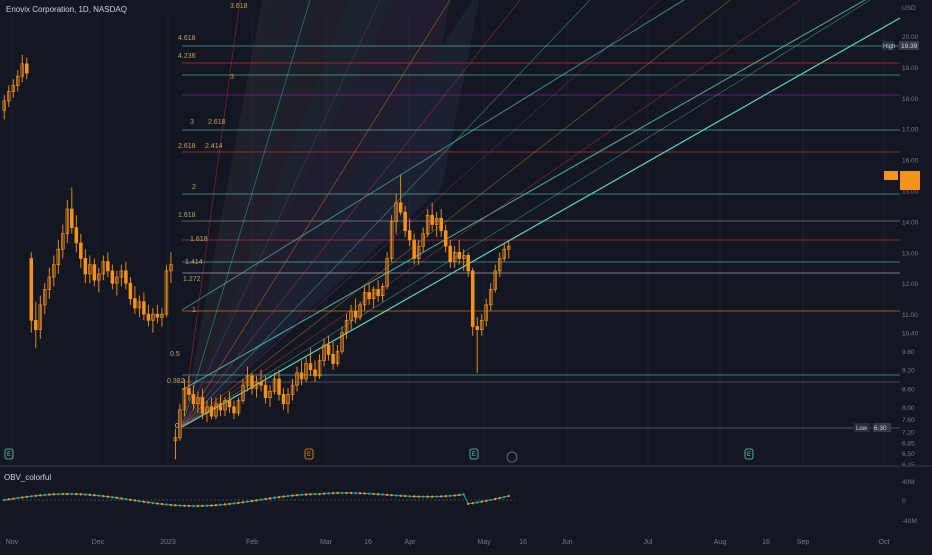 This screenshot has height=555, width=932. Describe the element at coordinates (909, 8) in the screenshot. I see `price-axis-unit: USD` at that location.